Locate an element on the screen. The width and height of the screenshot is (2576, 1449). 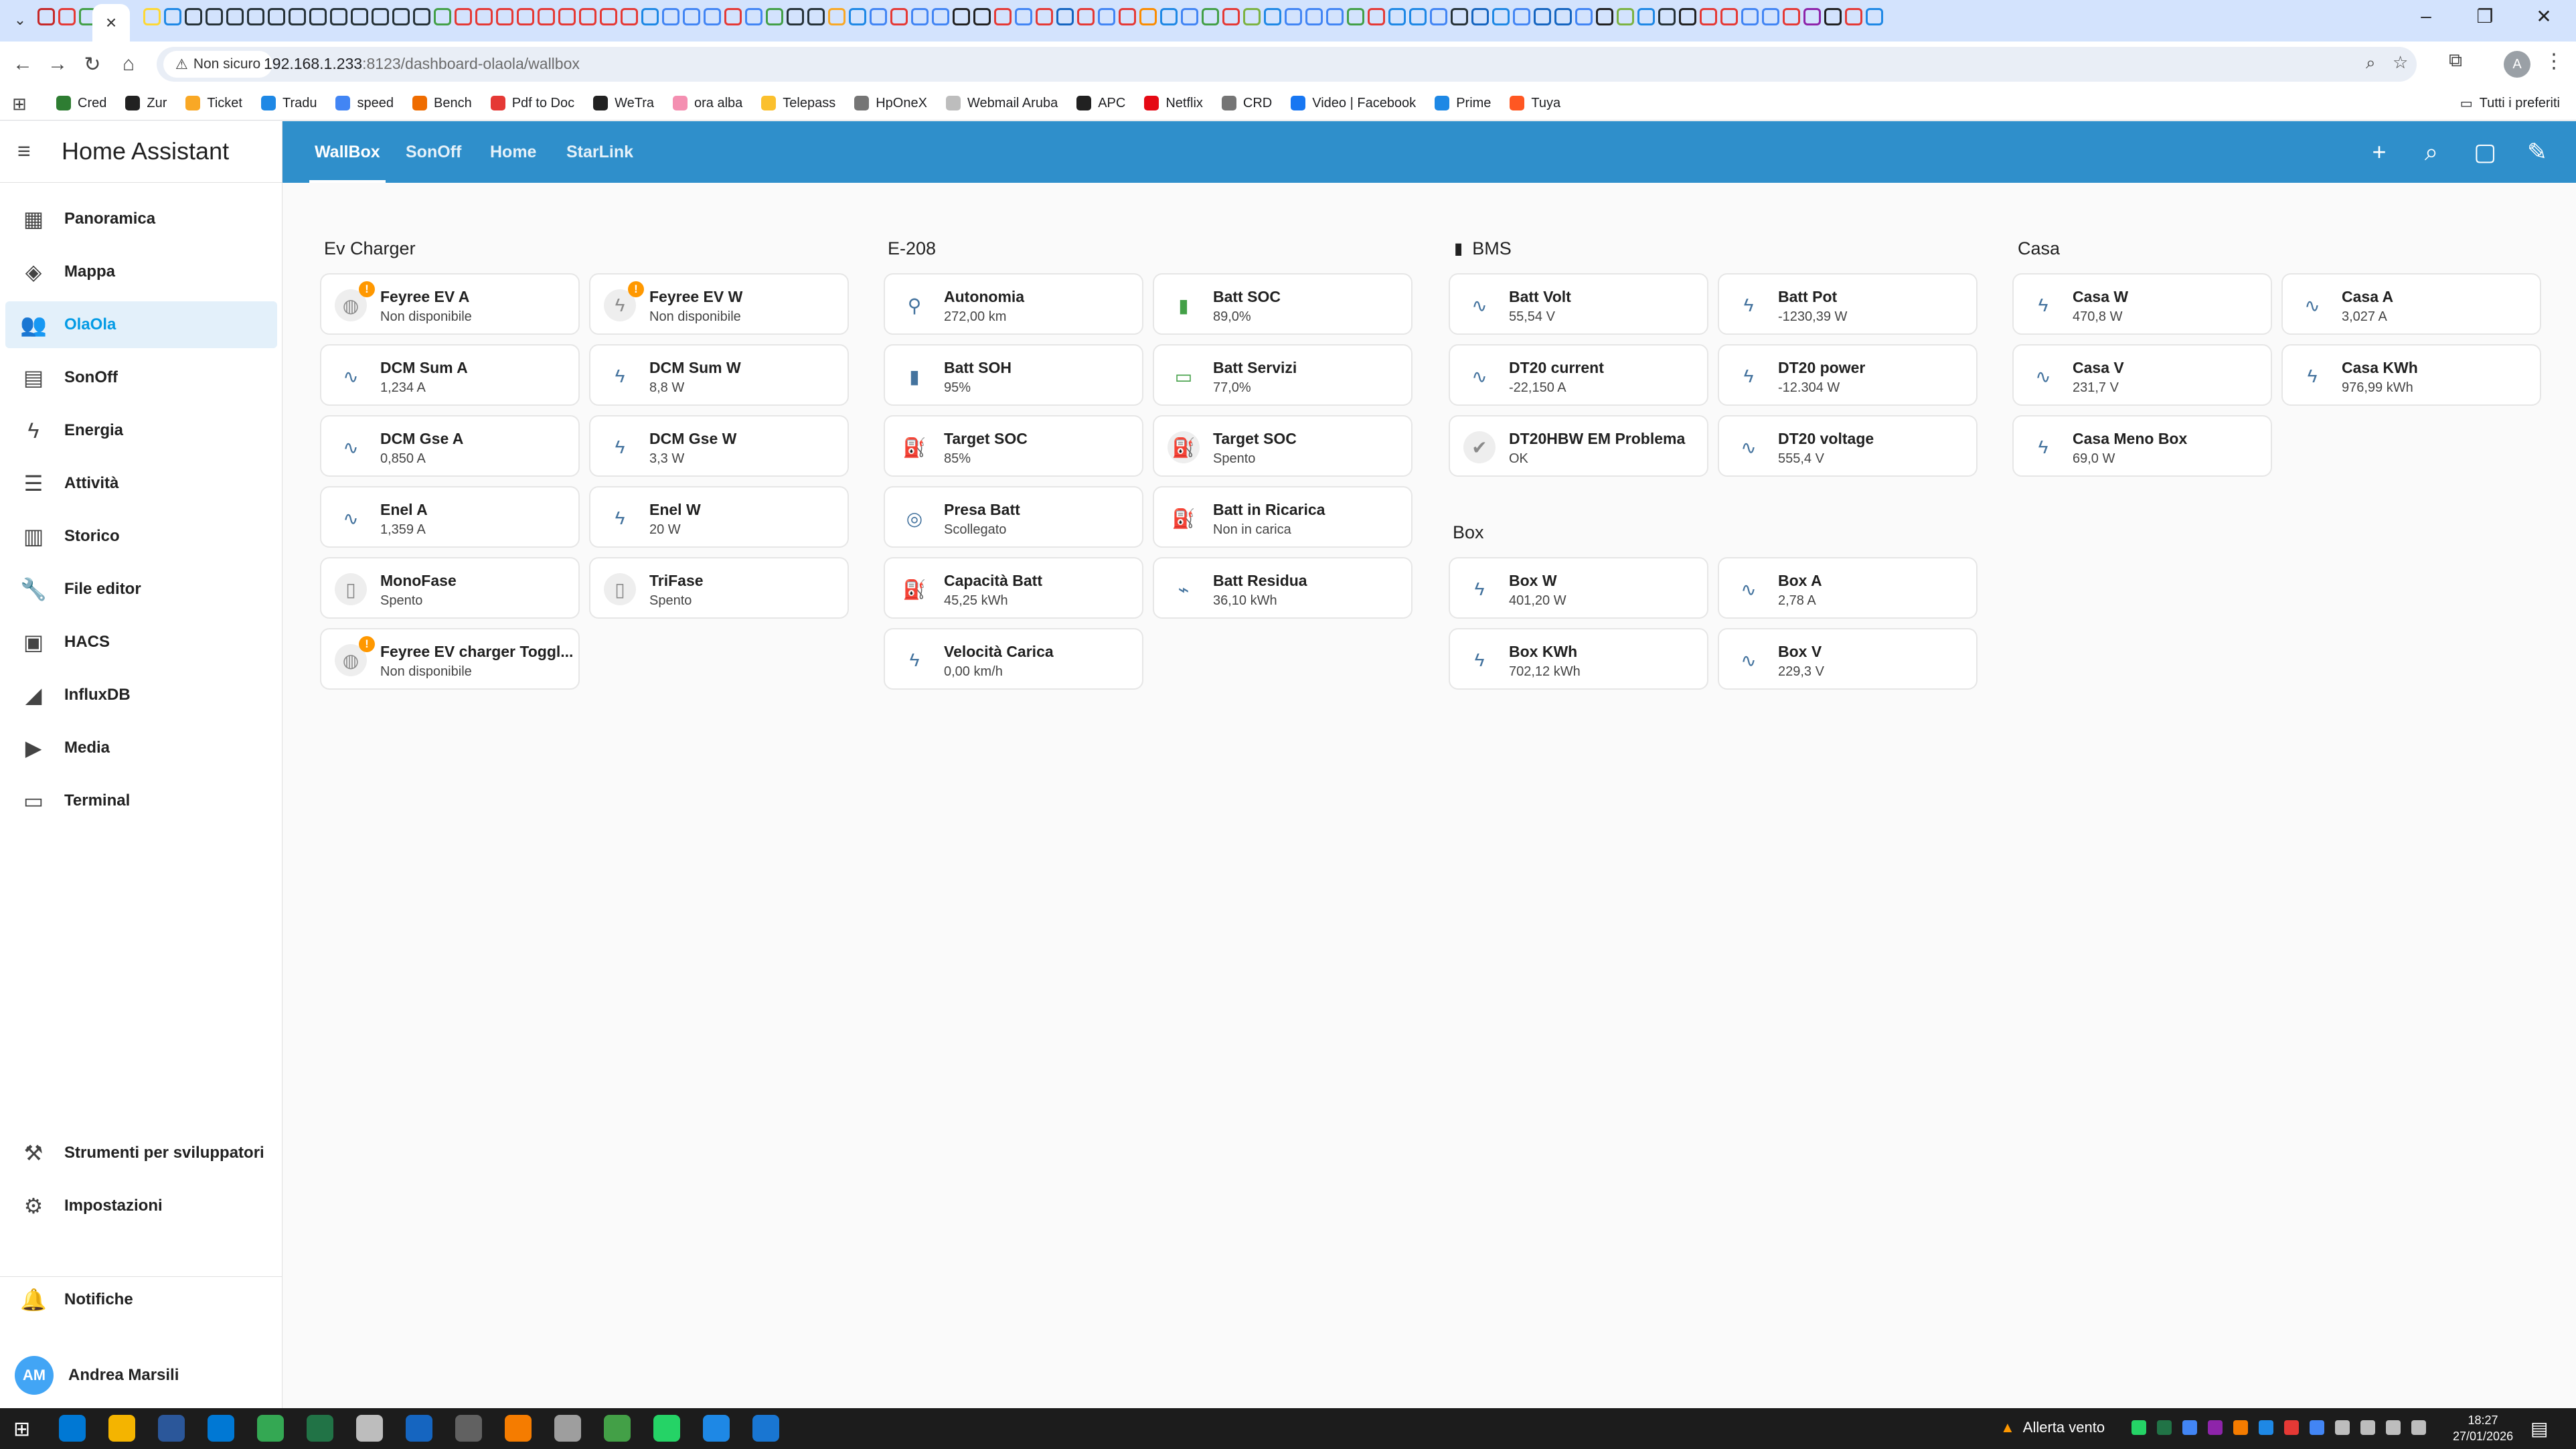
reload-button: ↻ is located at coordinates (93, 64).